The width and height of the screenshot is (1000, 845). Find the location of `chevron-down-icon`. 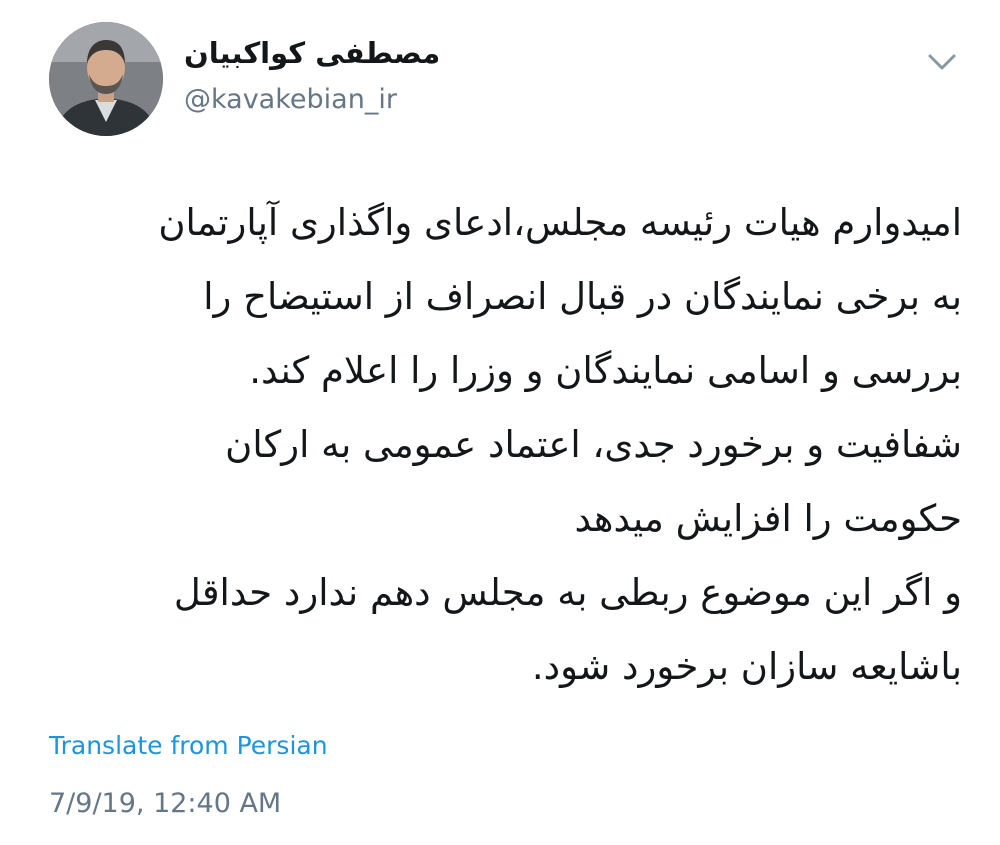

chevron-down-icon is located at coordinates (942, 62).